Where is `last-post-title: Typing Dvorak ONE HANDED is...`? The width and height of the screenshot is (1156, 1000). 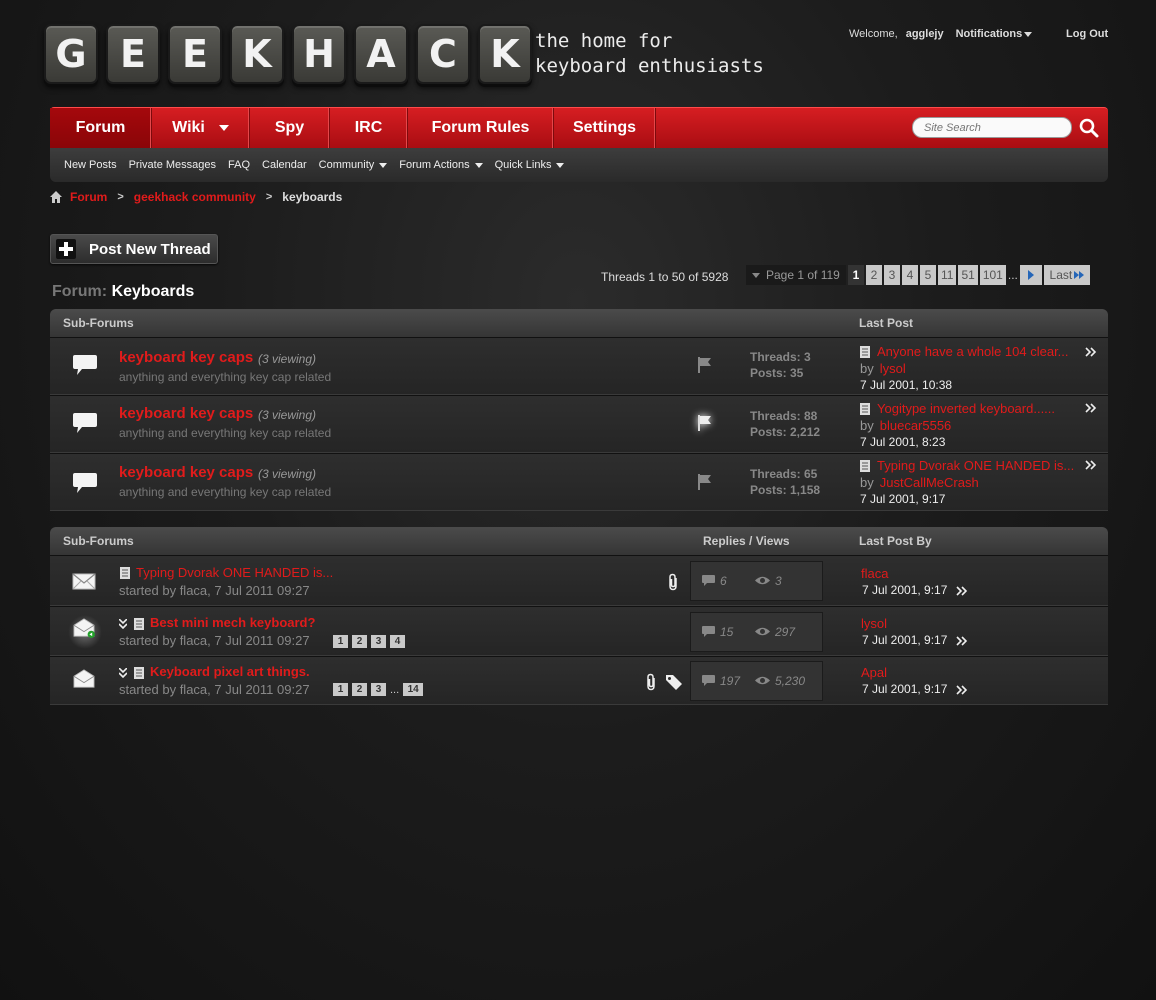
last-post-title: Typing Dvorak ONE HANDED is... is located at coordinates (975, 465).